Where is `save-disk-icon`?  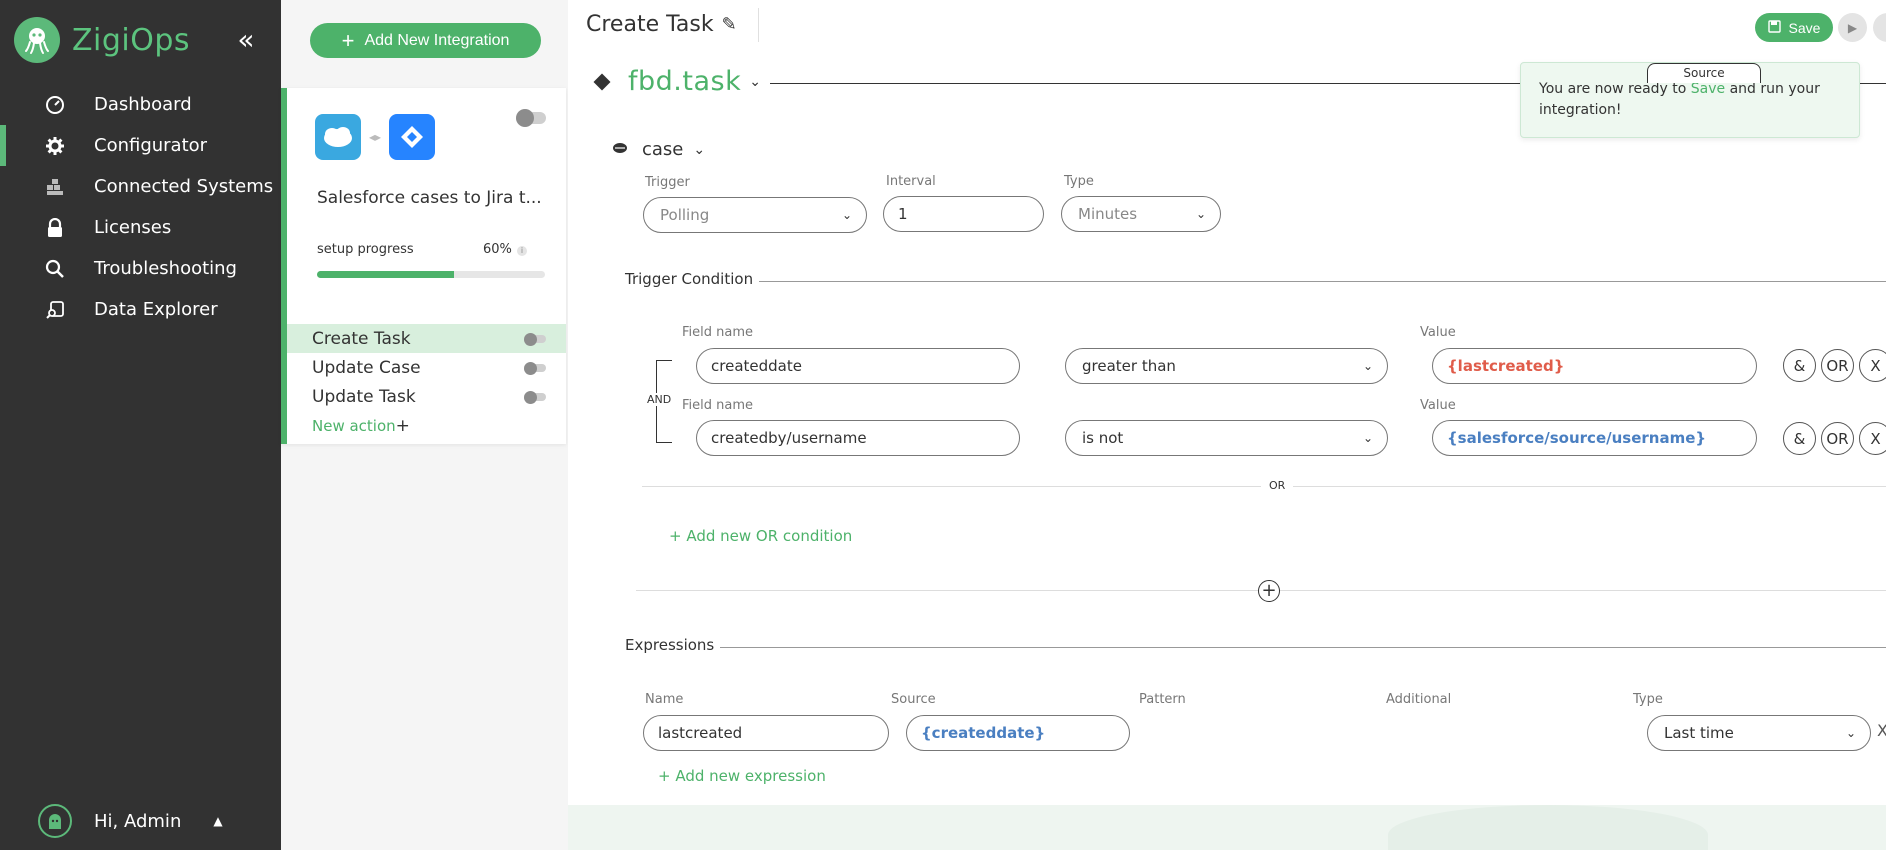 save-disk-icon is located at coordinates (1774, 27).